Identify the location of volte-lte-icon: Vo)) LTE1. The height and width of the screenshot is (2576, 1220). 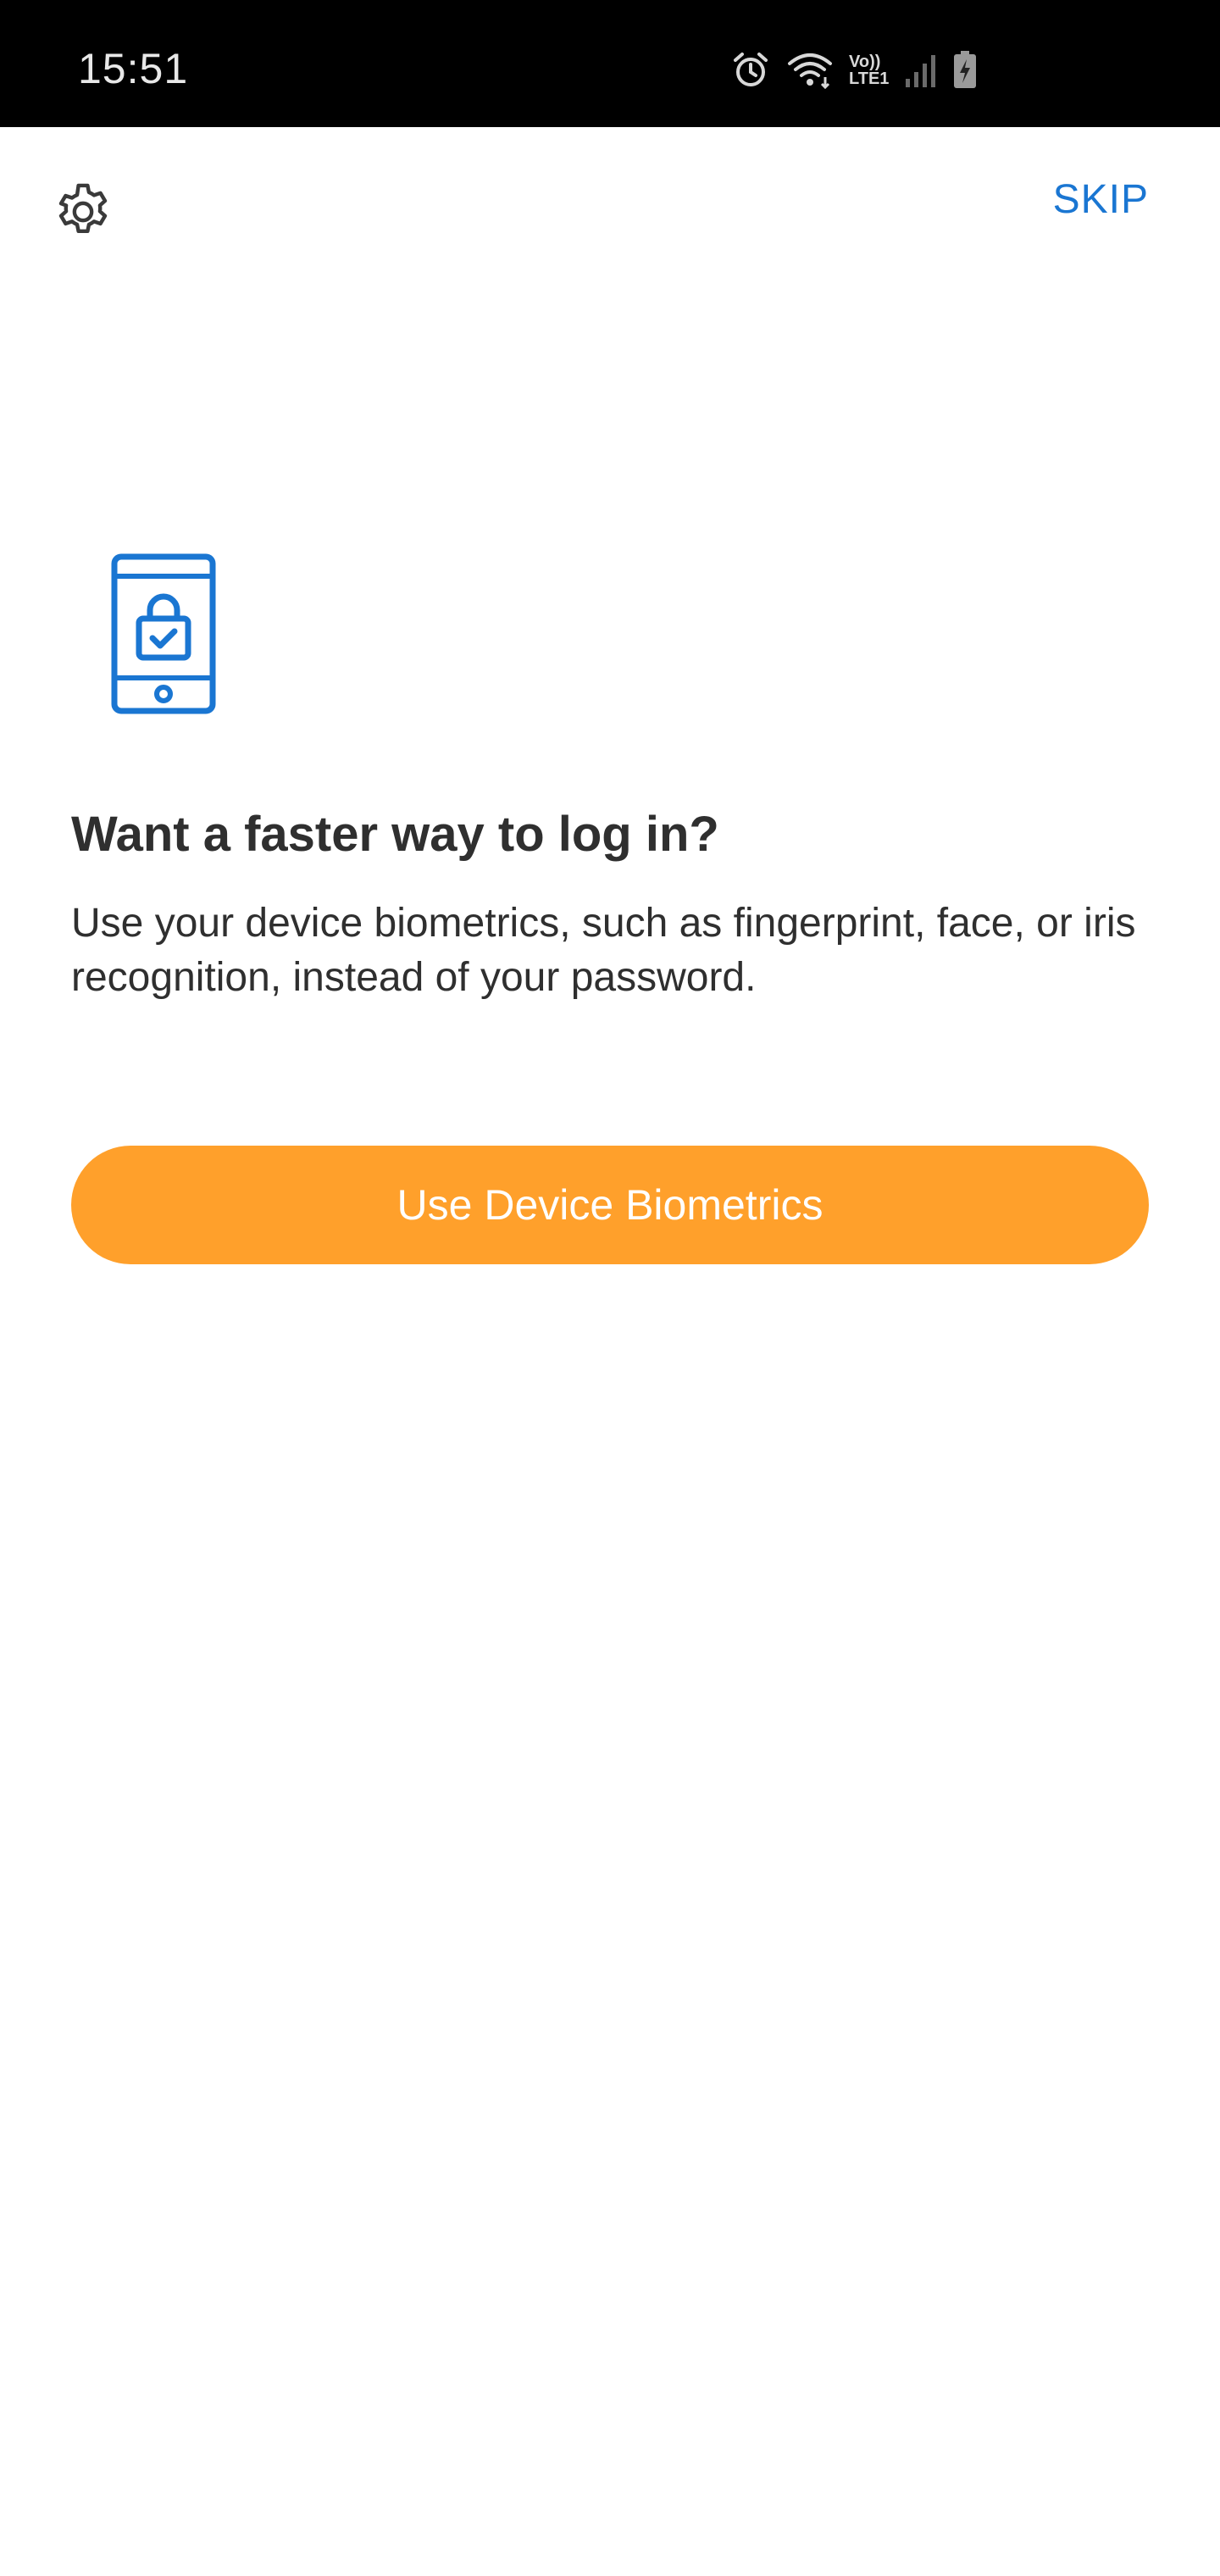
(869, 70).